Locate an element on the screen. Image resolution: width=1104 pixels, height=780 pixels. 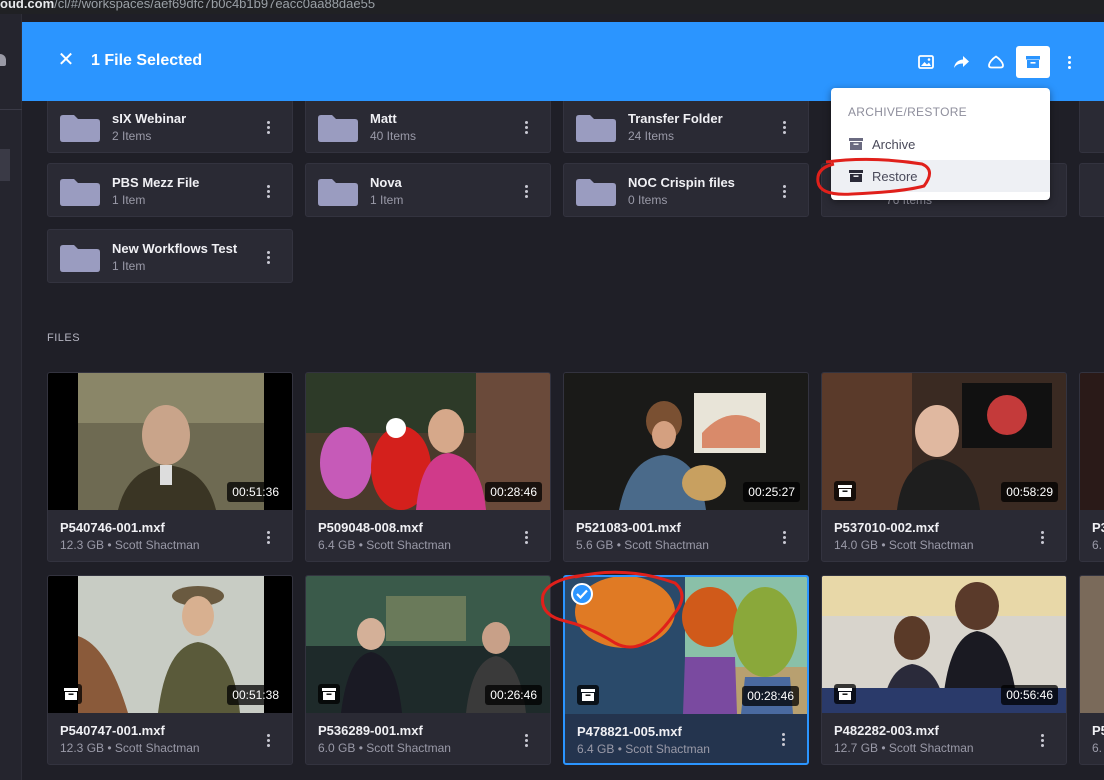
selected-check-icon is located at coordinates (582, 594).